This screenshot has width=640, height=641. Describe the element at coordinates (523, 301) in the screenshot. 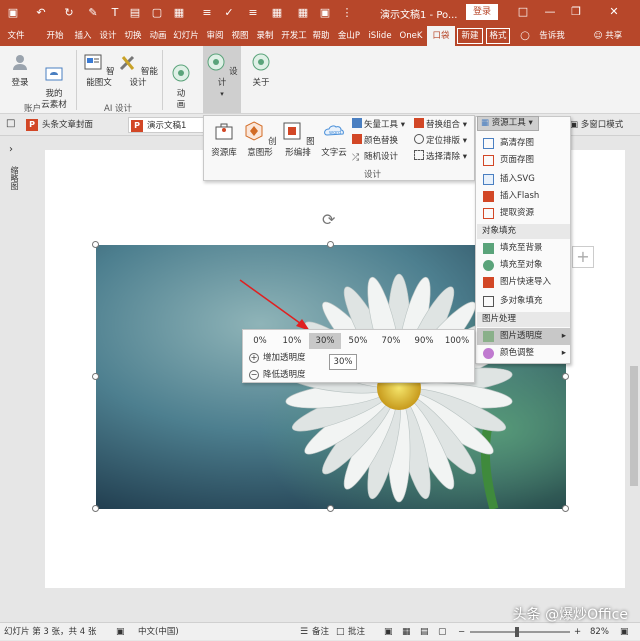

I see `menu-item-multi-fill: 多对象填充` at that location.